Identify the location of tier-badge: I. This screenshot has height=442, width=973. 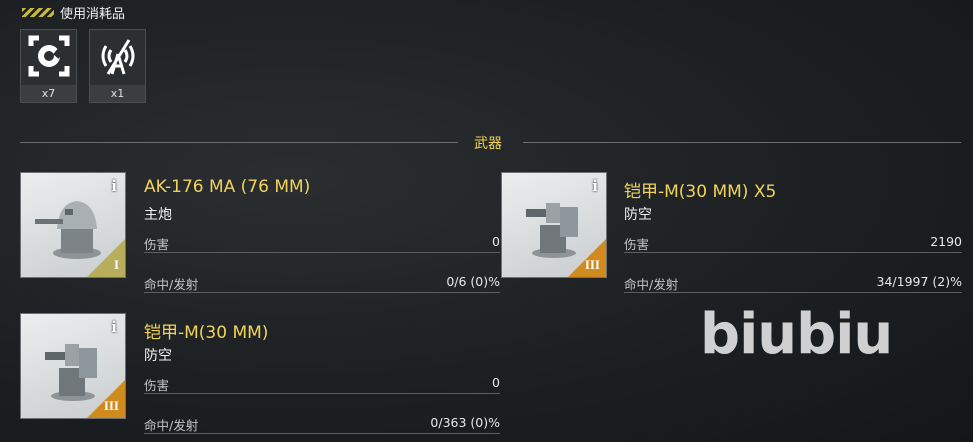
(106, 258).